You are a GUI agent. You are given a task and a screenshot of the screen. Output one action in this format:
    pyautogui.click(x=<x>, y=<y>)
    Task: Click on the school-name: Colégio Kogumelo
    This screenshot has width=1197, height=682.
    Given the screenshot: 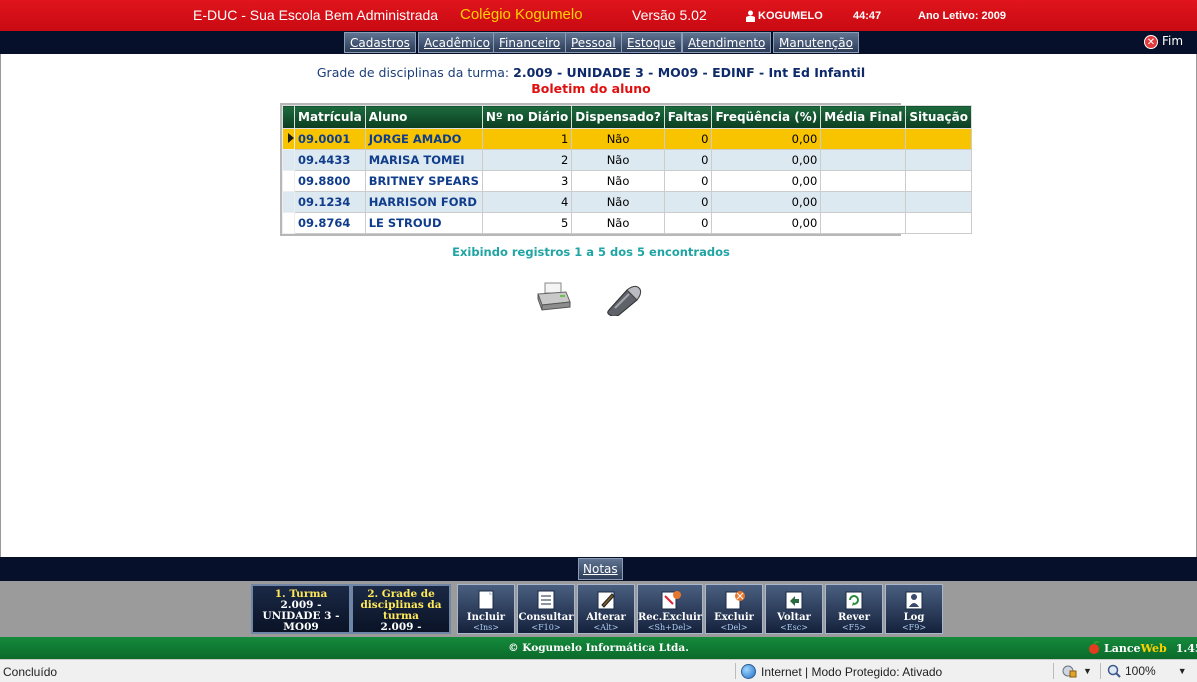 What is the action you would take?
    pyautogui.click(x=521, y=14)
    